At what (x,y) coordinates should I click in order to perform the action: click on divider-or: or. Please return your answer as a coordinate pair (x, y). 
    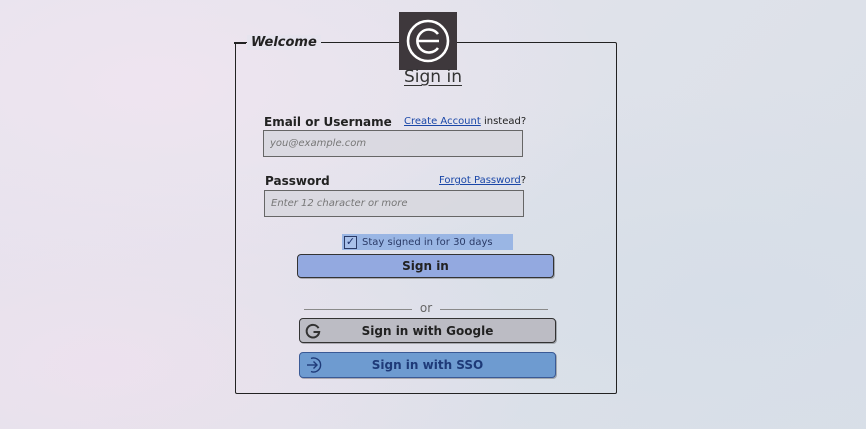
    Looking at the image, I should click on (426, 308).